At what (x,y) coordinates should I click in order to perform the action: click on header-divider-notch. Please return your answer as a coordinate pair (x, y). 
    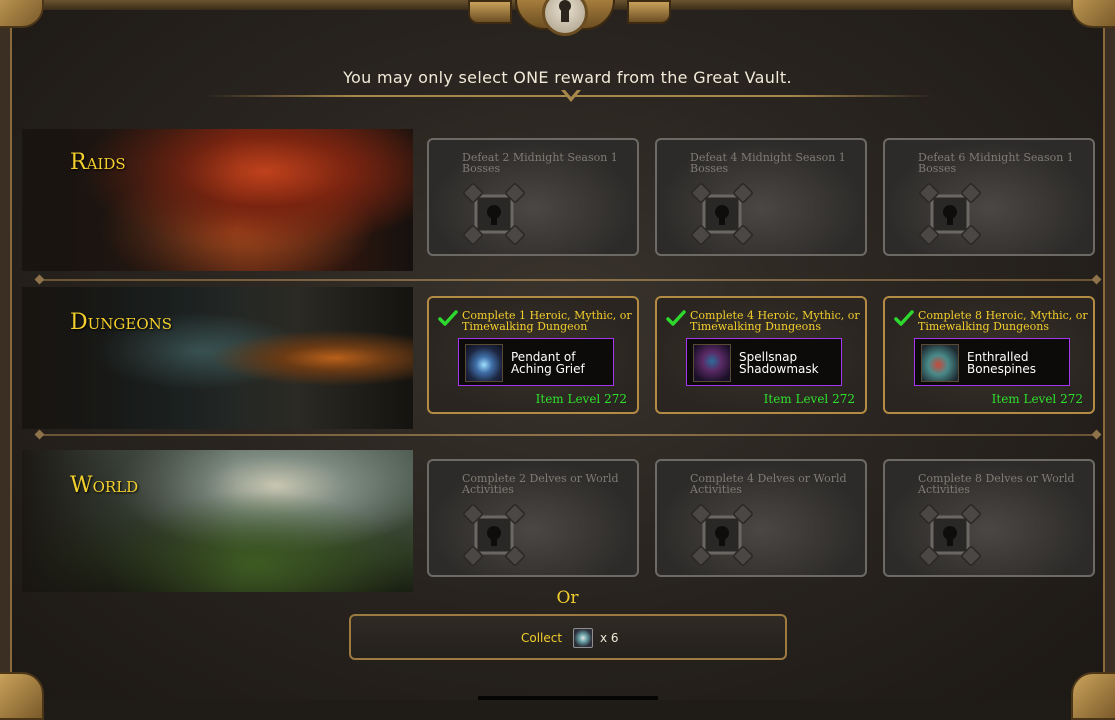
    Looking at the image, I should click on (571, 96).